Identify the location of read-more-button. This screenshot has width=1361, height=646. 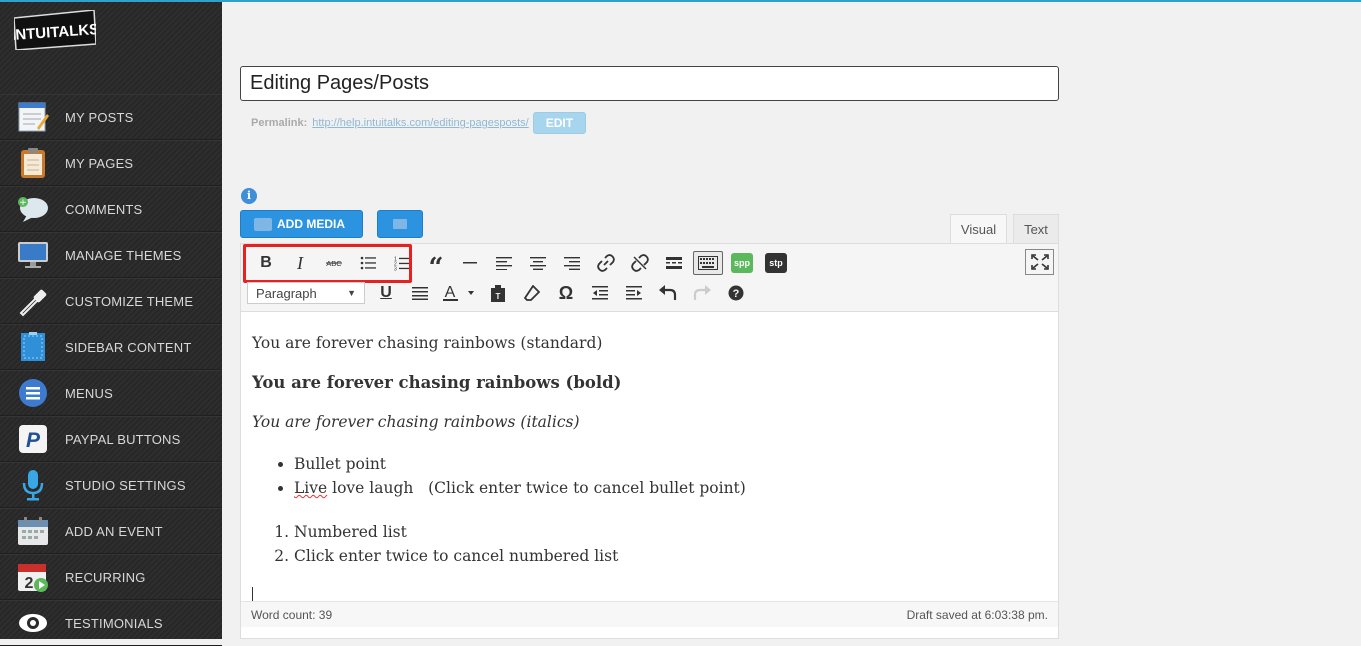
(674, 263).